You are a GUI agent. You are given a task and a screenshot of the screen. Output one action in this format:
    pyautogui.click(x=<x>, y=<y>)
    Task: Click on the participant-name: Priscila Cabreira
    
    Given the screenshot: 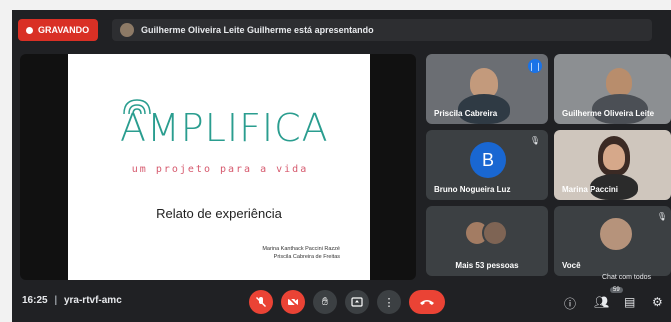 What is the action you would take?
    pyautogui.click(x=466, y=113)
    